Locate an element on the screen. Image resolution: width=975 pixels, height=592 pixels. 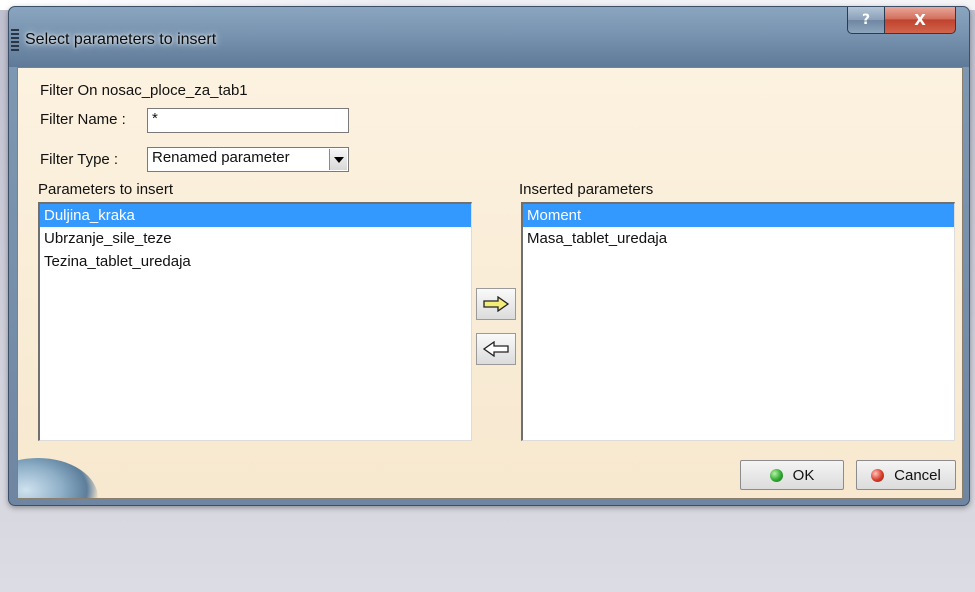
parameters-to-insert-header: Parameters to insert is located at coordinates (106, 189).